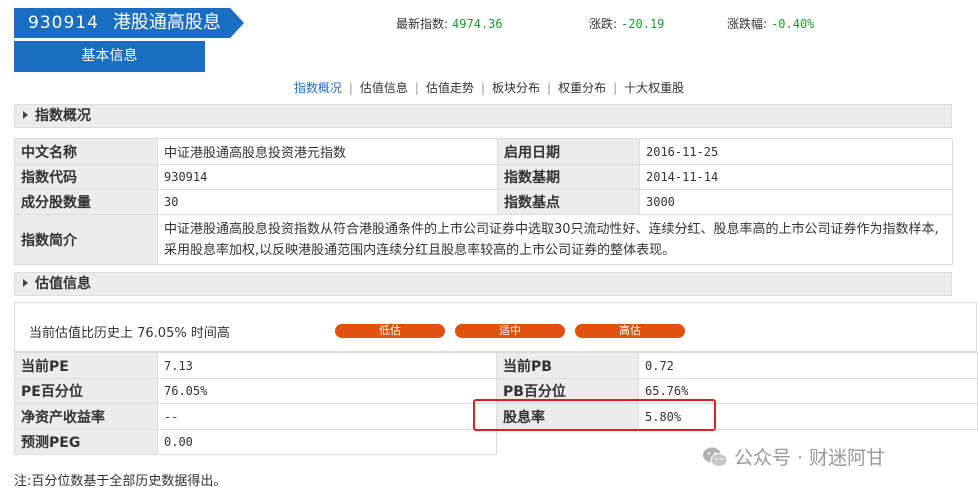 The height and width of the screenshot is (494, 978). What do you see at coordinates (327, 177) in the screenshot?
I see `cell-value: 930914` at bounding box center [327, 177].